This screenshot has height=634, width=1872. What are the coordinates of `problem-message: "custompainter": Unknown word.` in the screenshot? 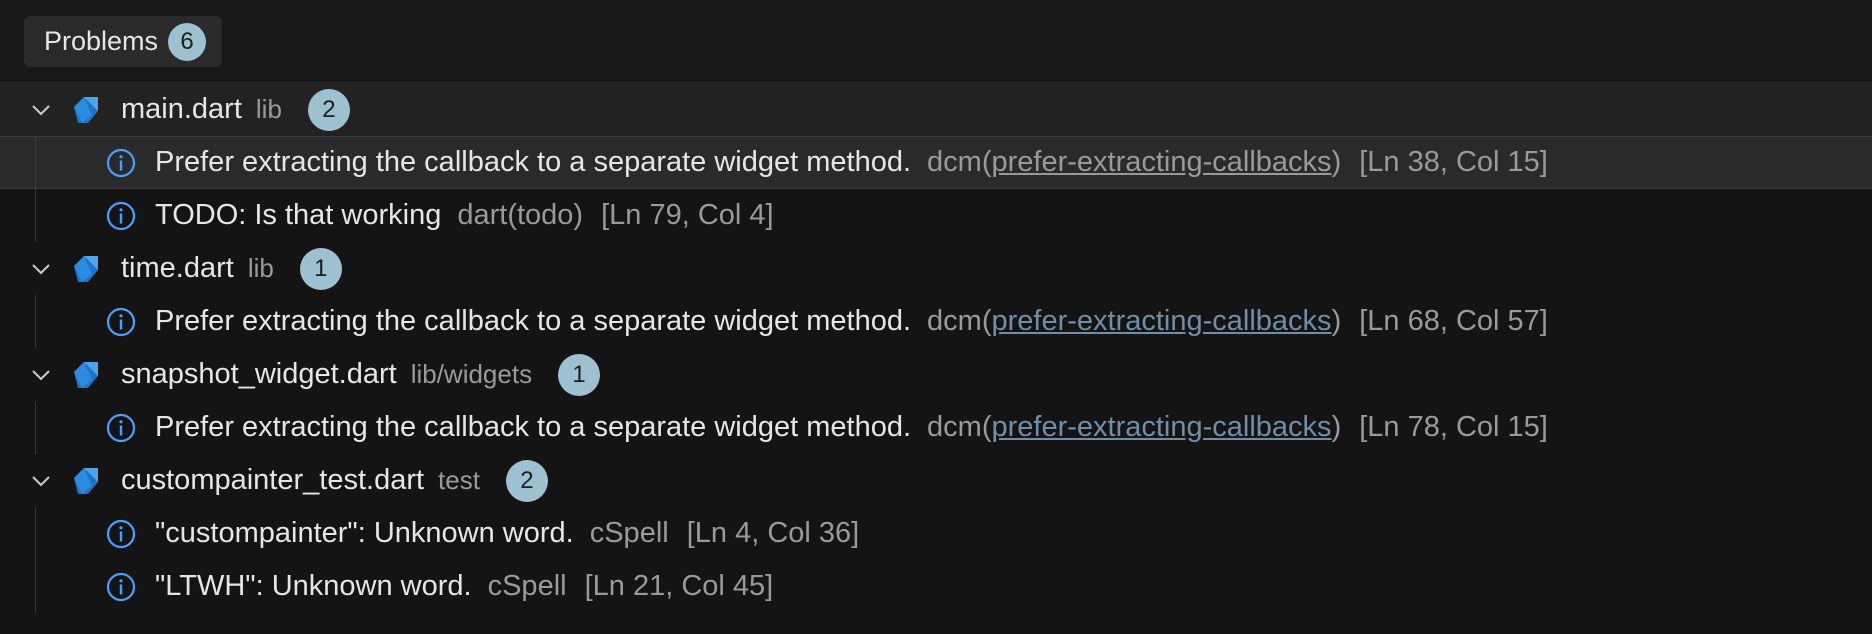 It's located at (364, 533).